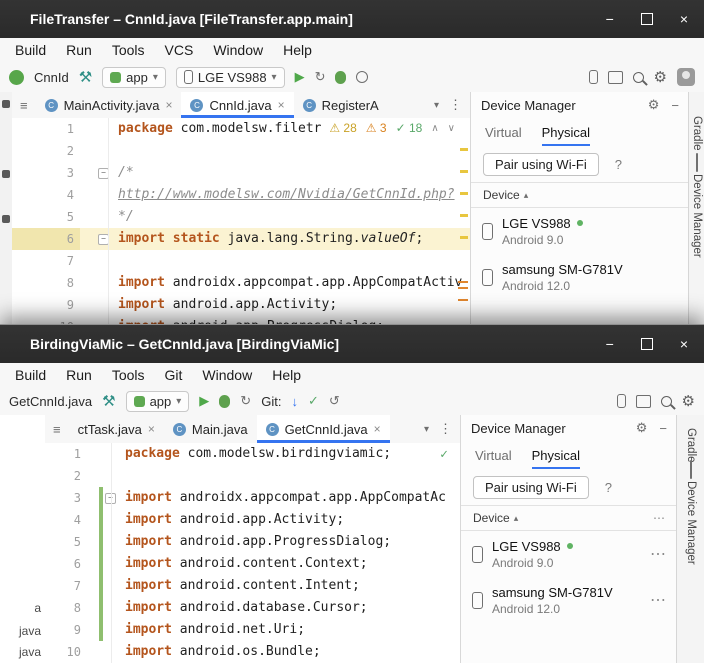 This screenshot has height=663, width=704. Describe the element at coordinates (22, 608) in the screenshot. I see `project-file-fragment: a` at that location.